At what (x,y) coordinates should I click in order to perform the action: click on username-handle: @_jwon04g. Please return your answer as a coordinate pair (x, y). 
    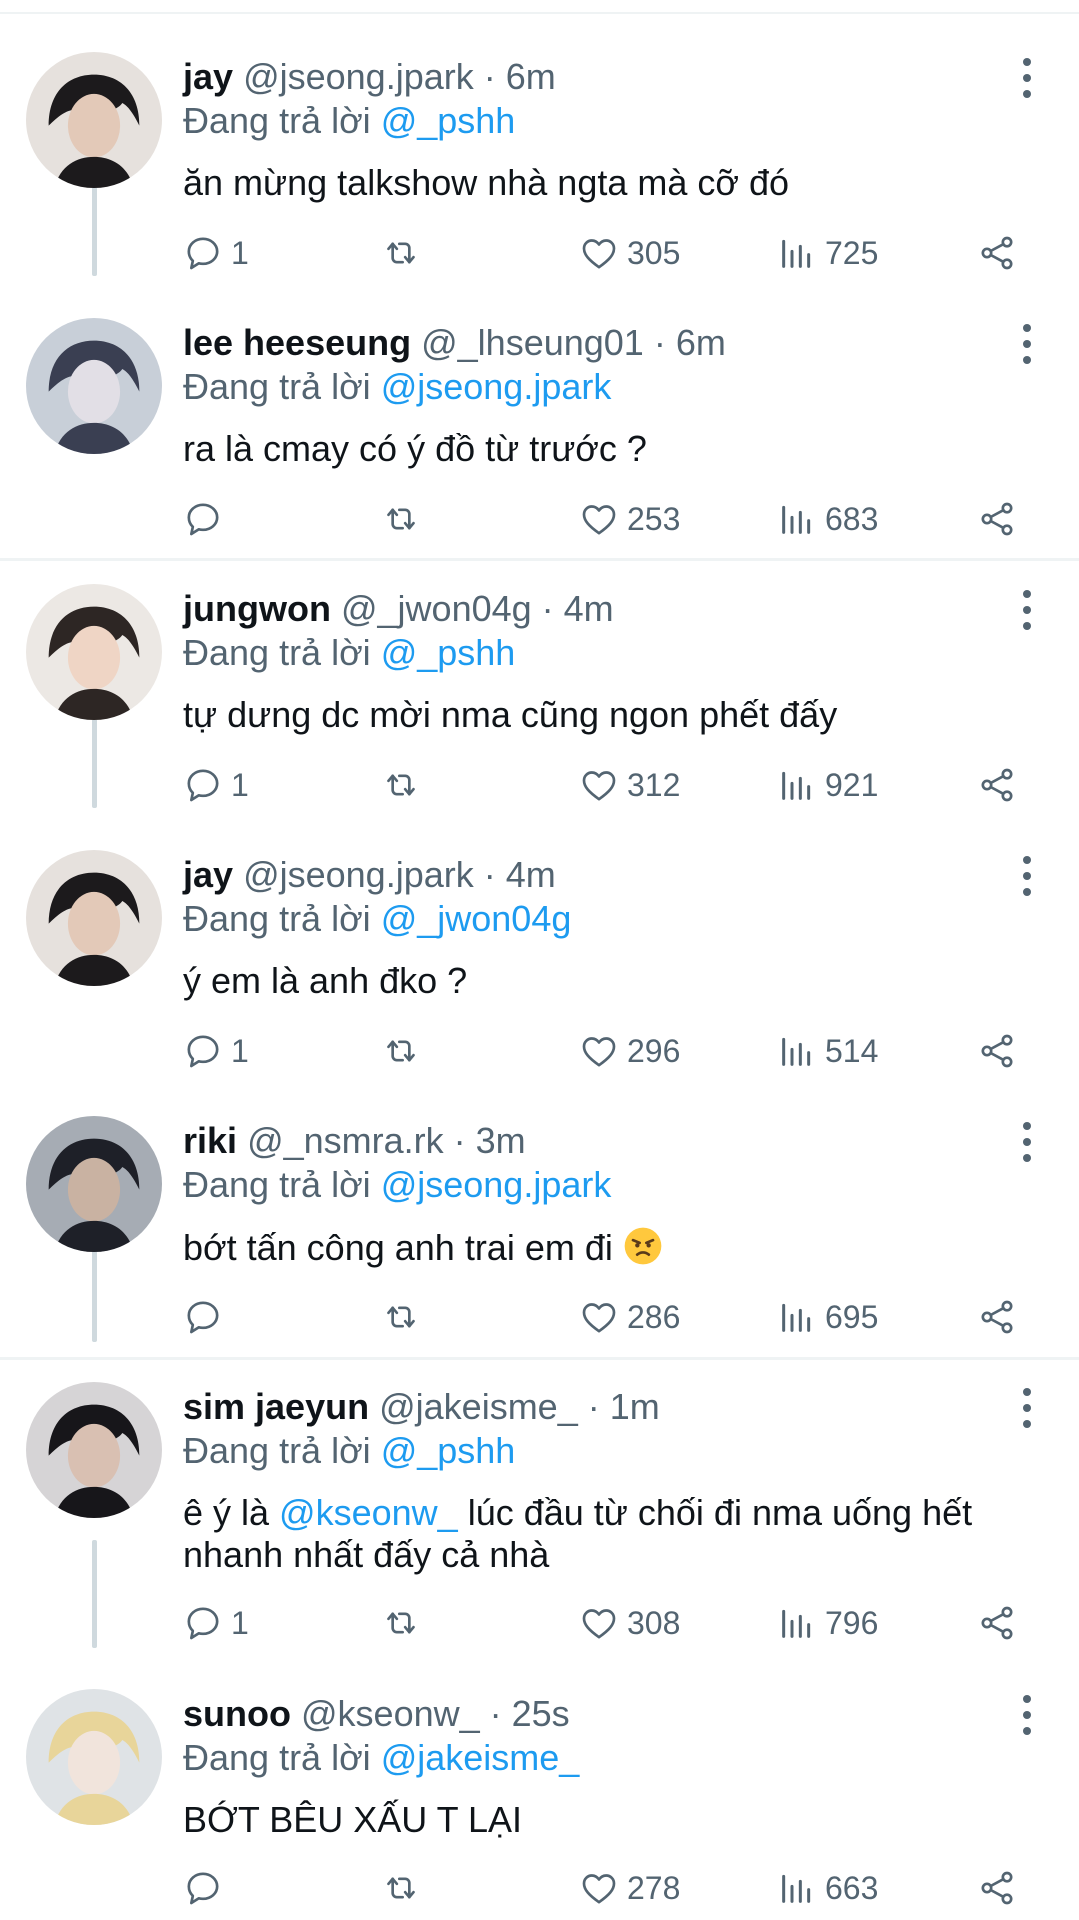
    Looking at the image, I should click on (436, 608).